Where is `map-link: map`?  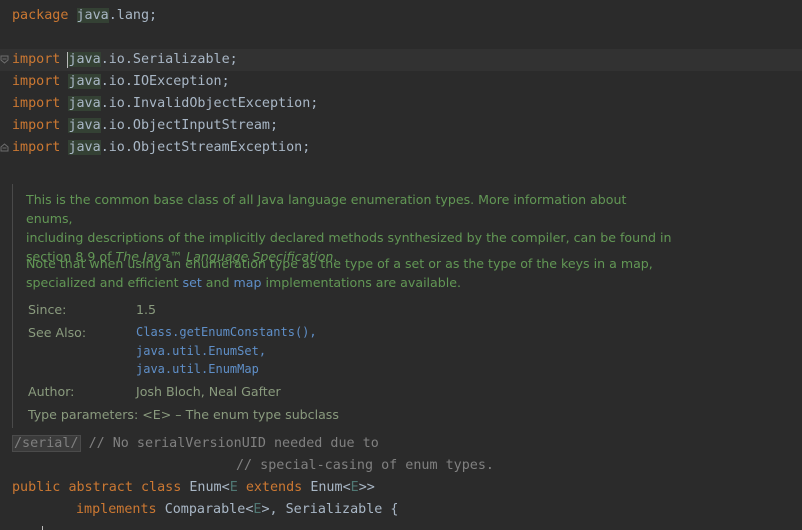 map-link: map is located at coordinates (247, 282).